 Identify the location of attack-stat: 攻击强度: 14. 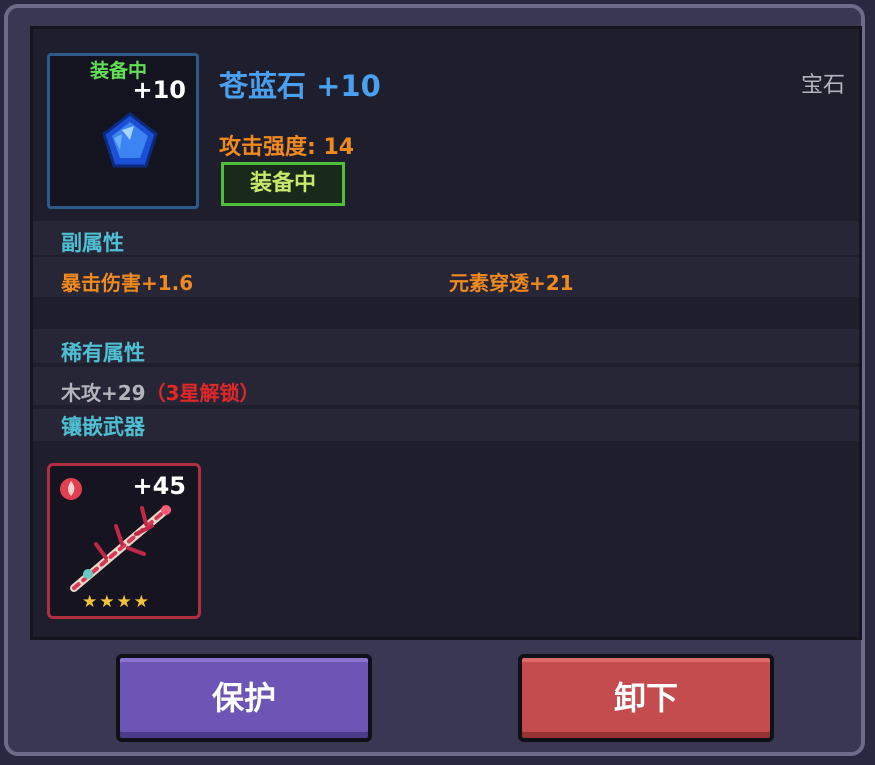
(287, 147).